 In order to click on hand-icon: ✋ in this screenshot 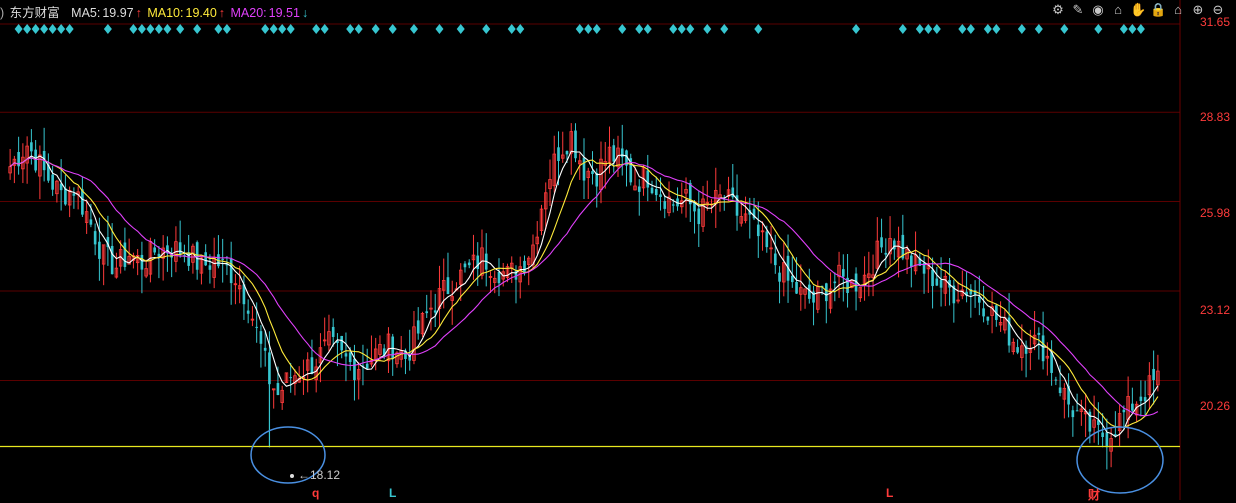, I will do `click(1138, 10)`.